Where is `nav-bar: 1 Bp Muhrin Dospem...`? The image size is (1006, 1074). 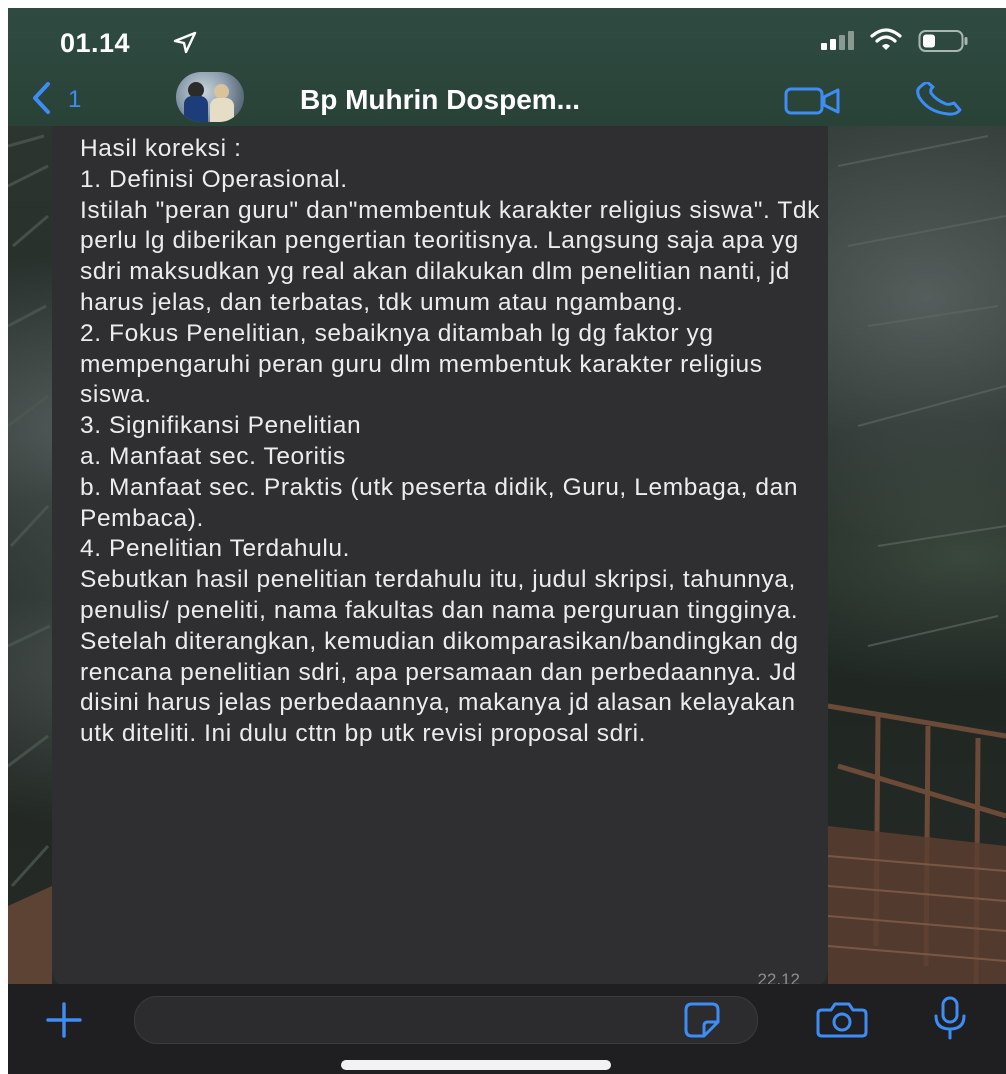 nav-bar: 1 Bp Muhrin Dospem... is located at coordinates (507, 97).